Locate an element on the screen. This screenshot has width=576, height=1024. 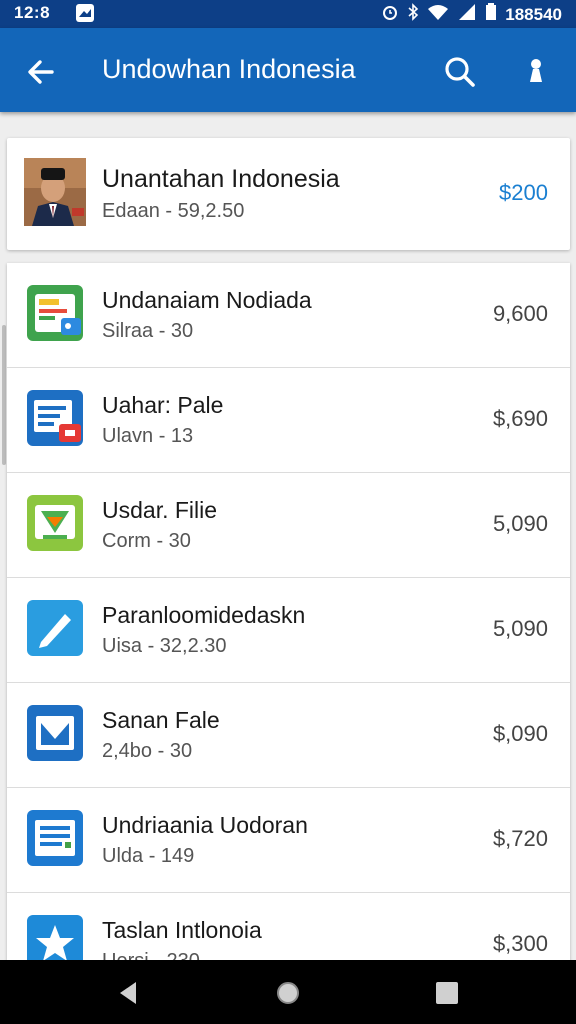
nav-home-button is located at coordinates (288, 993).